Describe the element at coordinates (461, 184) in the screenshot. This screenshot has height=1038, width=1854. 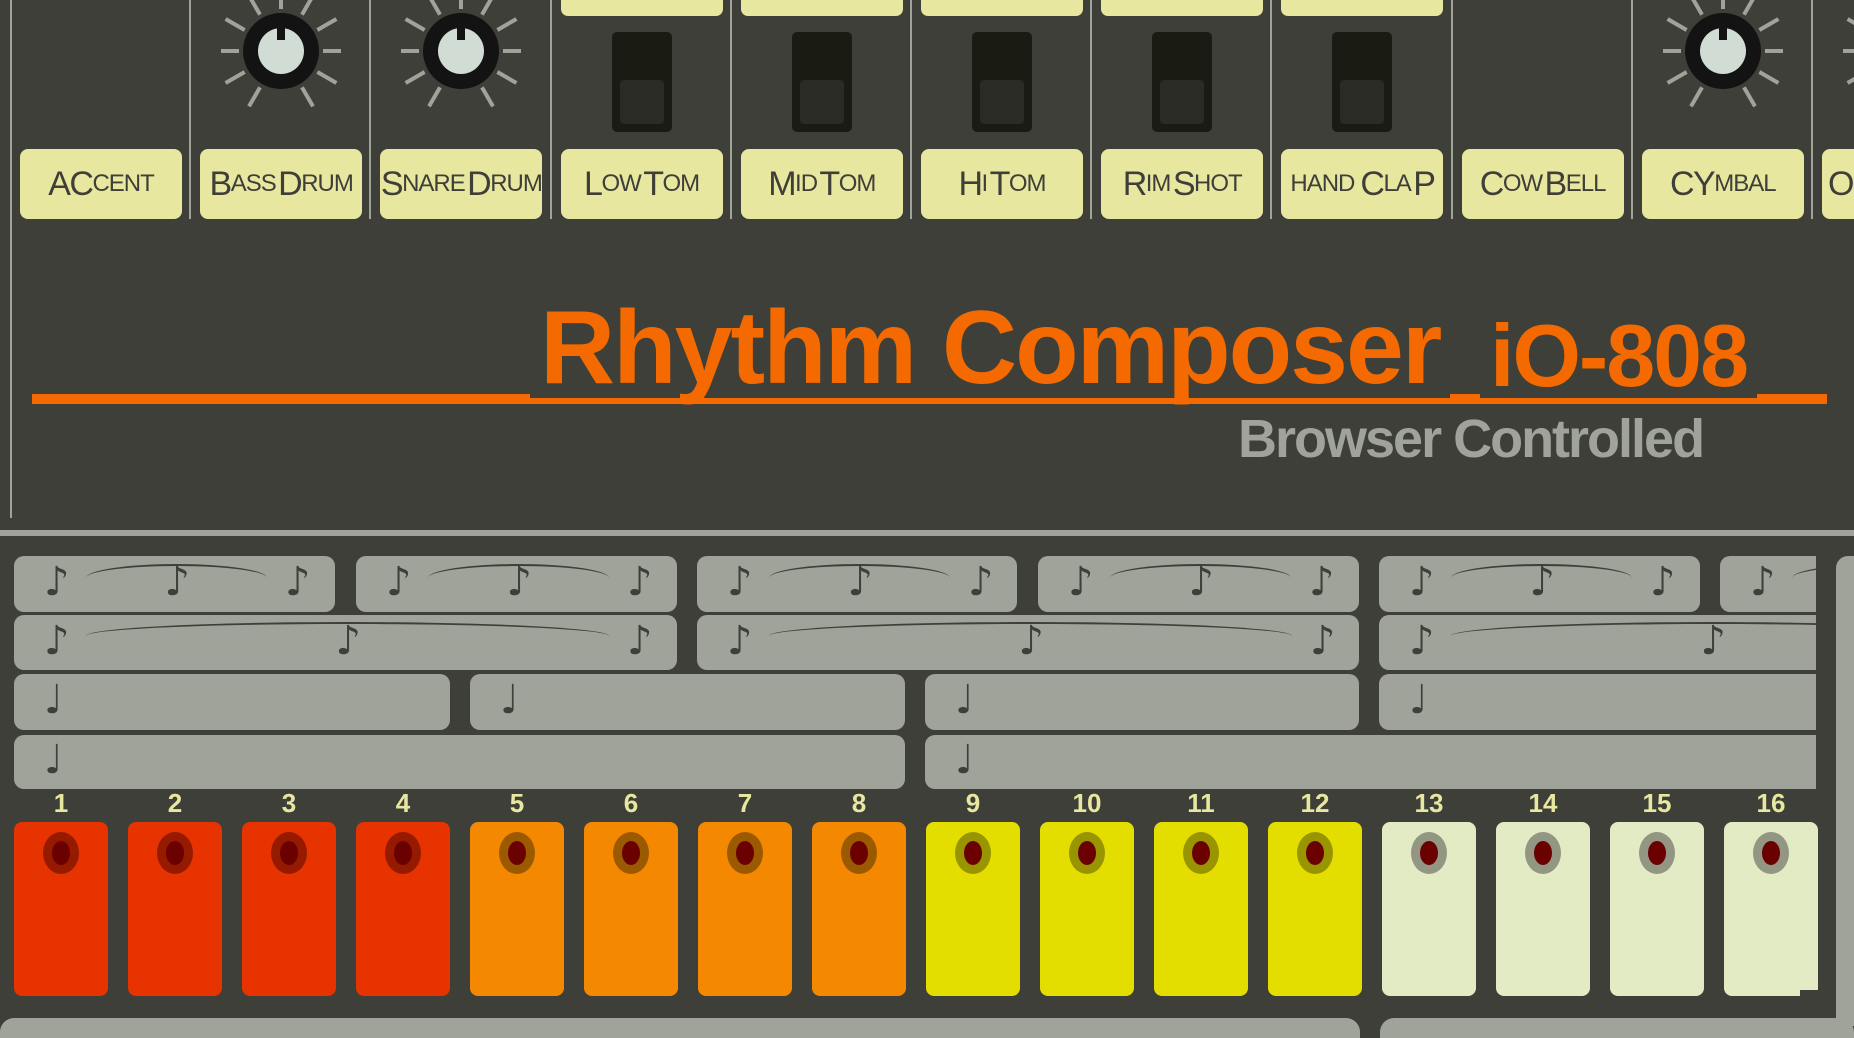
I see `instrument-button-snaredrum: S NARE D RUM` at that location.